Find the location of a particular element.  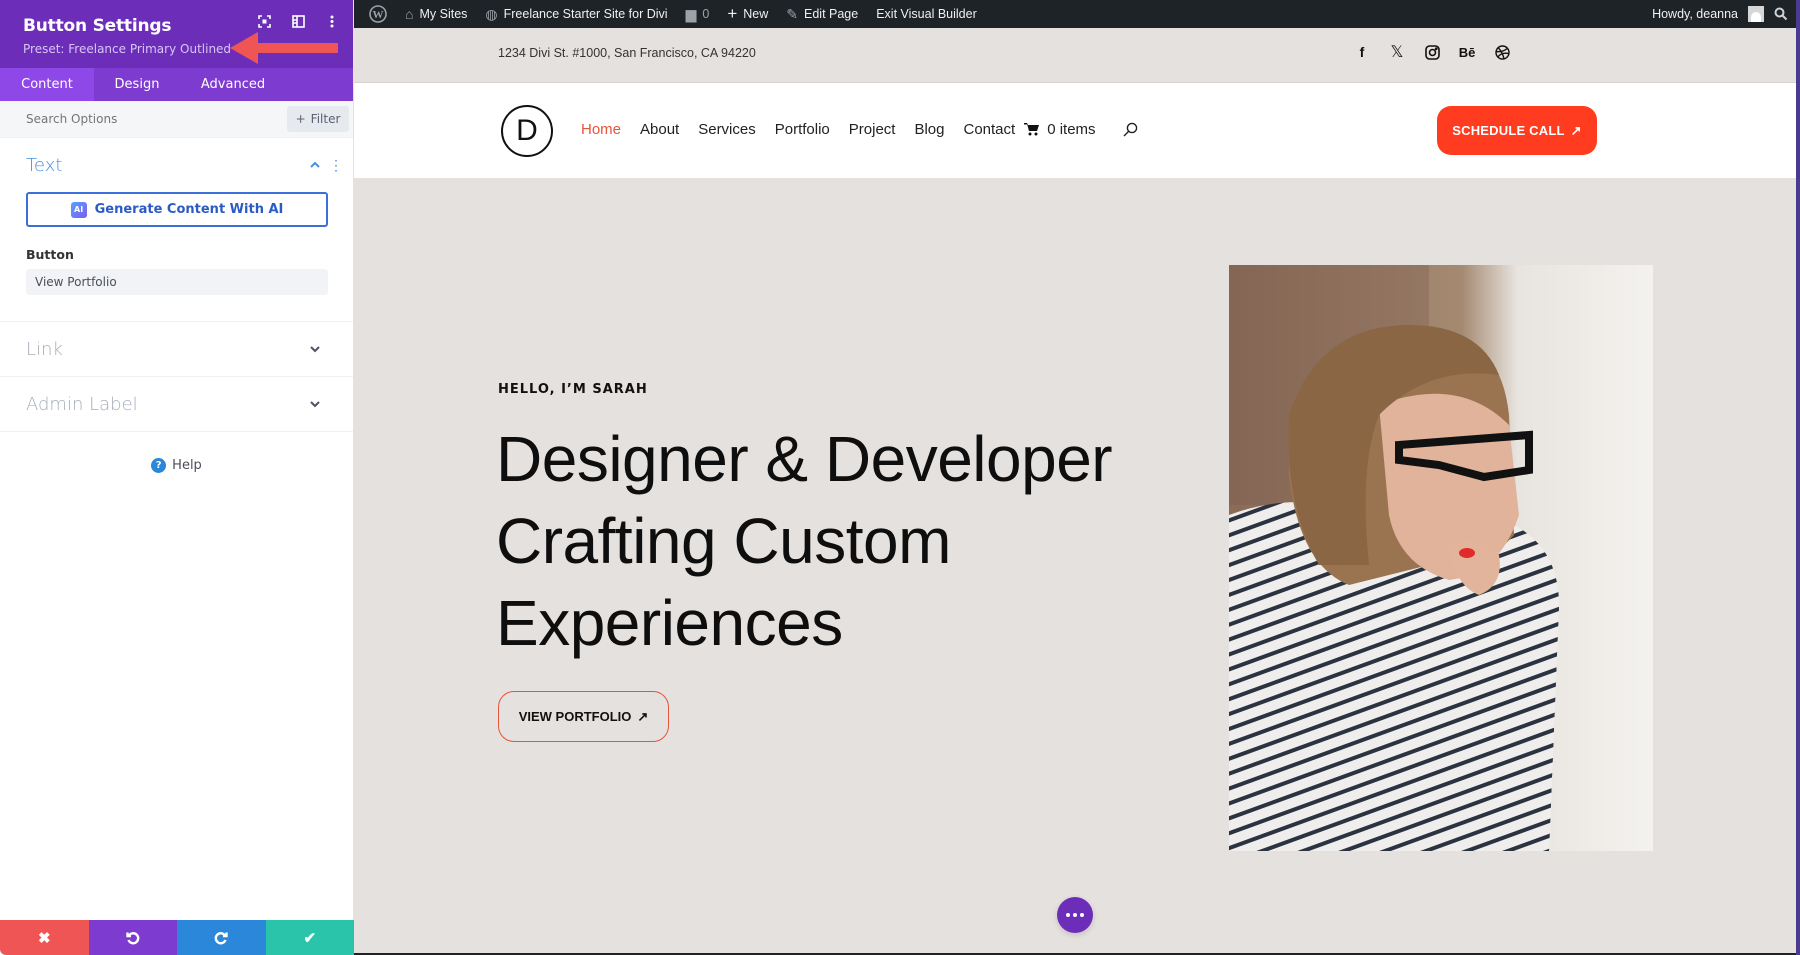

hero-eyebrow: HELLO, I’M SARAH is located at coordinates (573, 389).